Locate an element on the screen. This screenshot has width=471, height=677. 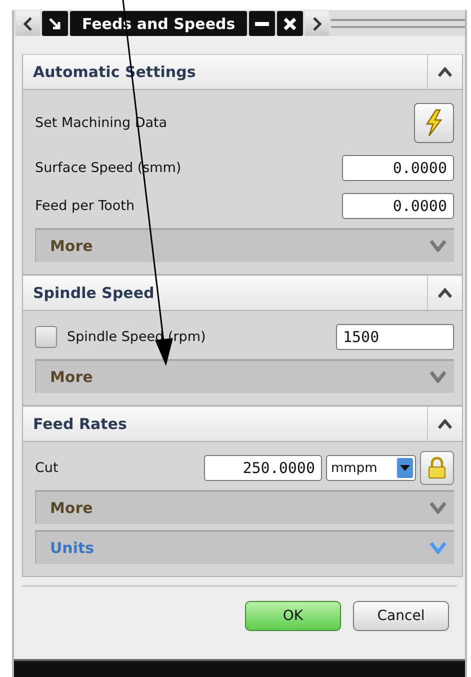
close-button is located at coordinates (290, 23).